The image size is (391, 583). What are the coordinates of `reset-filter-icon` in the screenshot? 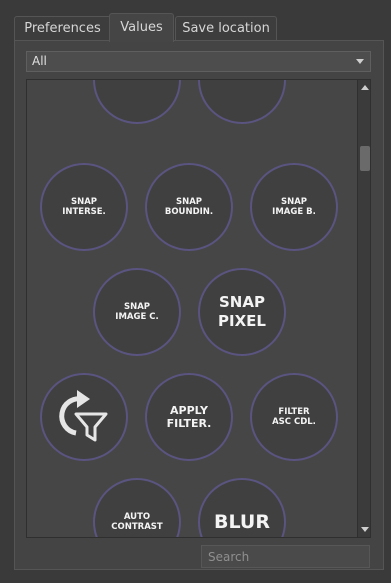 It's located at (83, 416).